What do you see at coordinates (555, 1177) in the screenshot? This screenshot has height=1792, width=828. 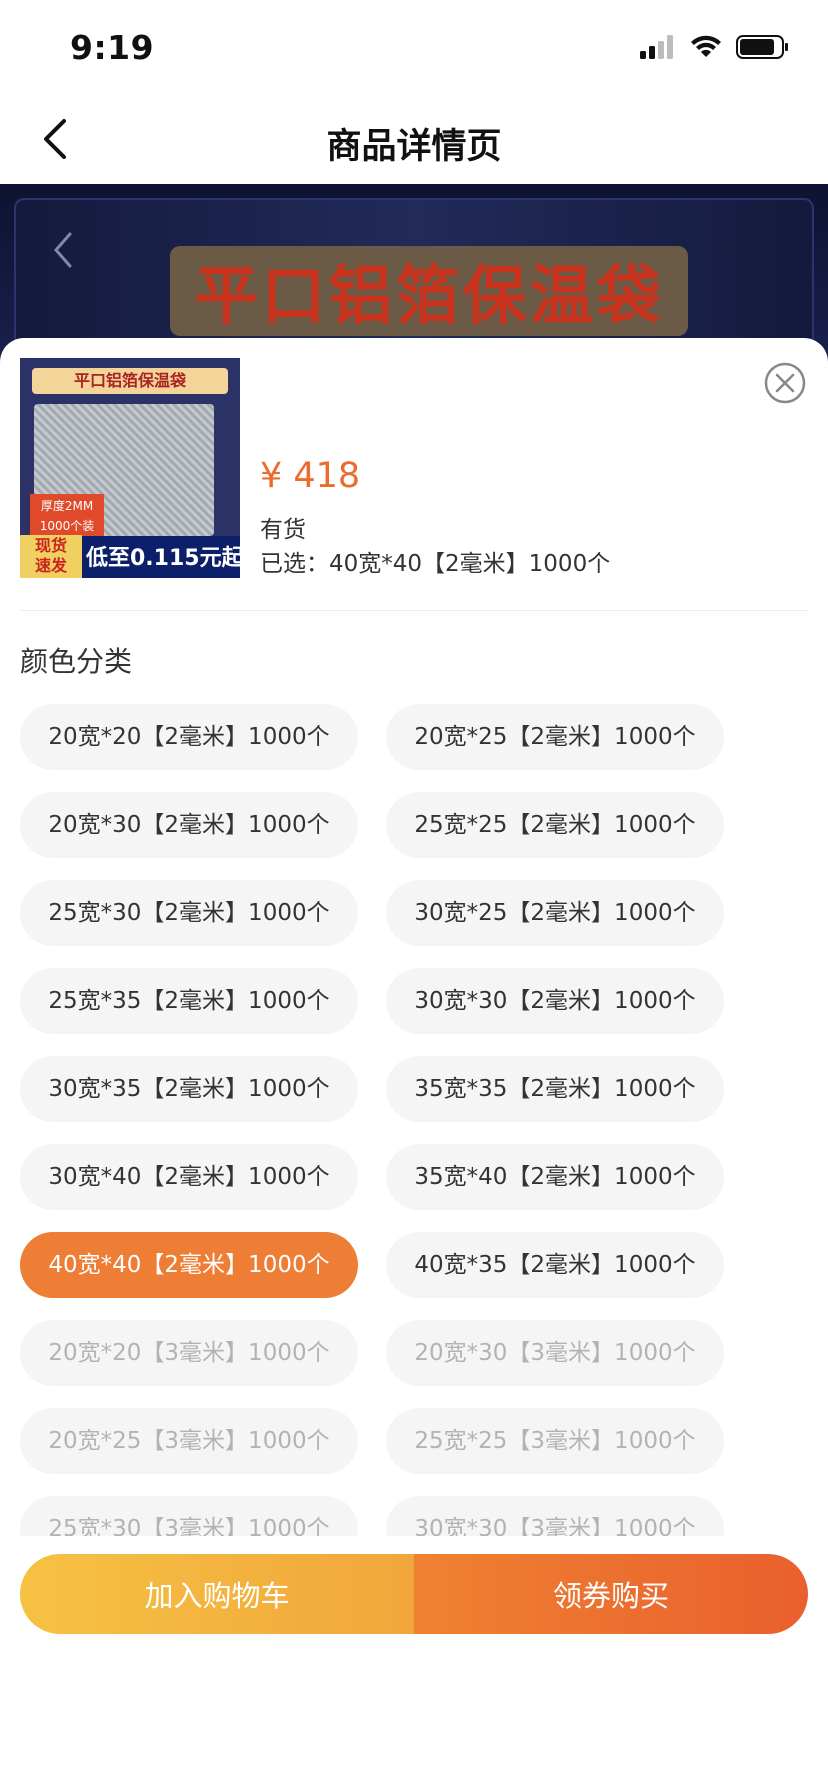 I see `sku-option: 35宽*40【2毫米】1000个` at bounding box center [555, 1177].